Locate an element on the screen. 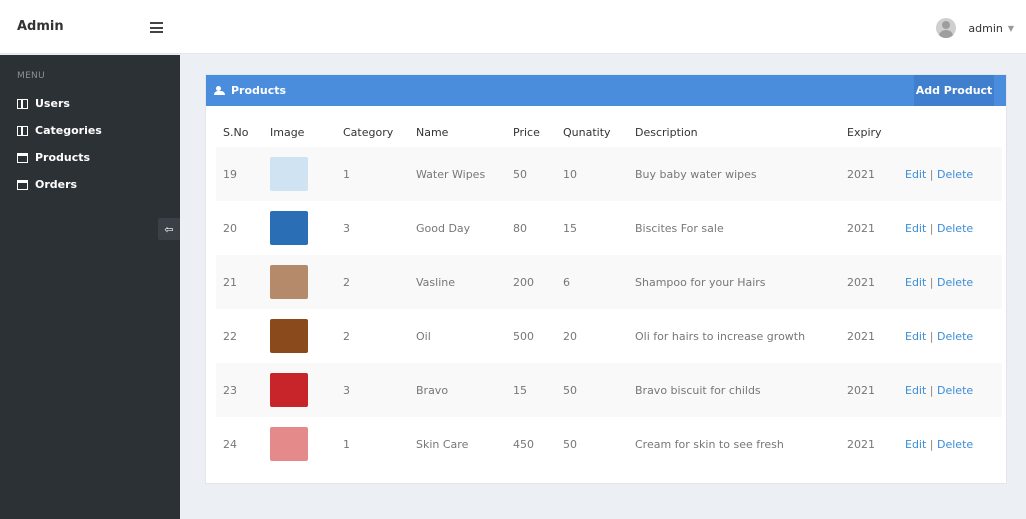  column-header-image: Image is located at coordinates (287, 132).